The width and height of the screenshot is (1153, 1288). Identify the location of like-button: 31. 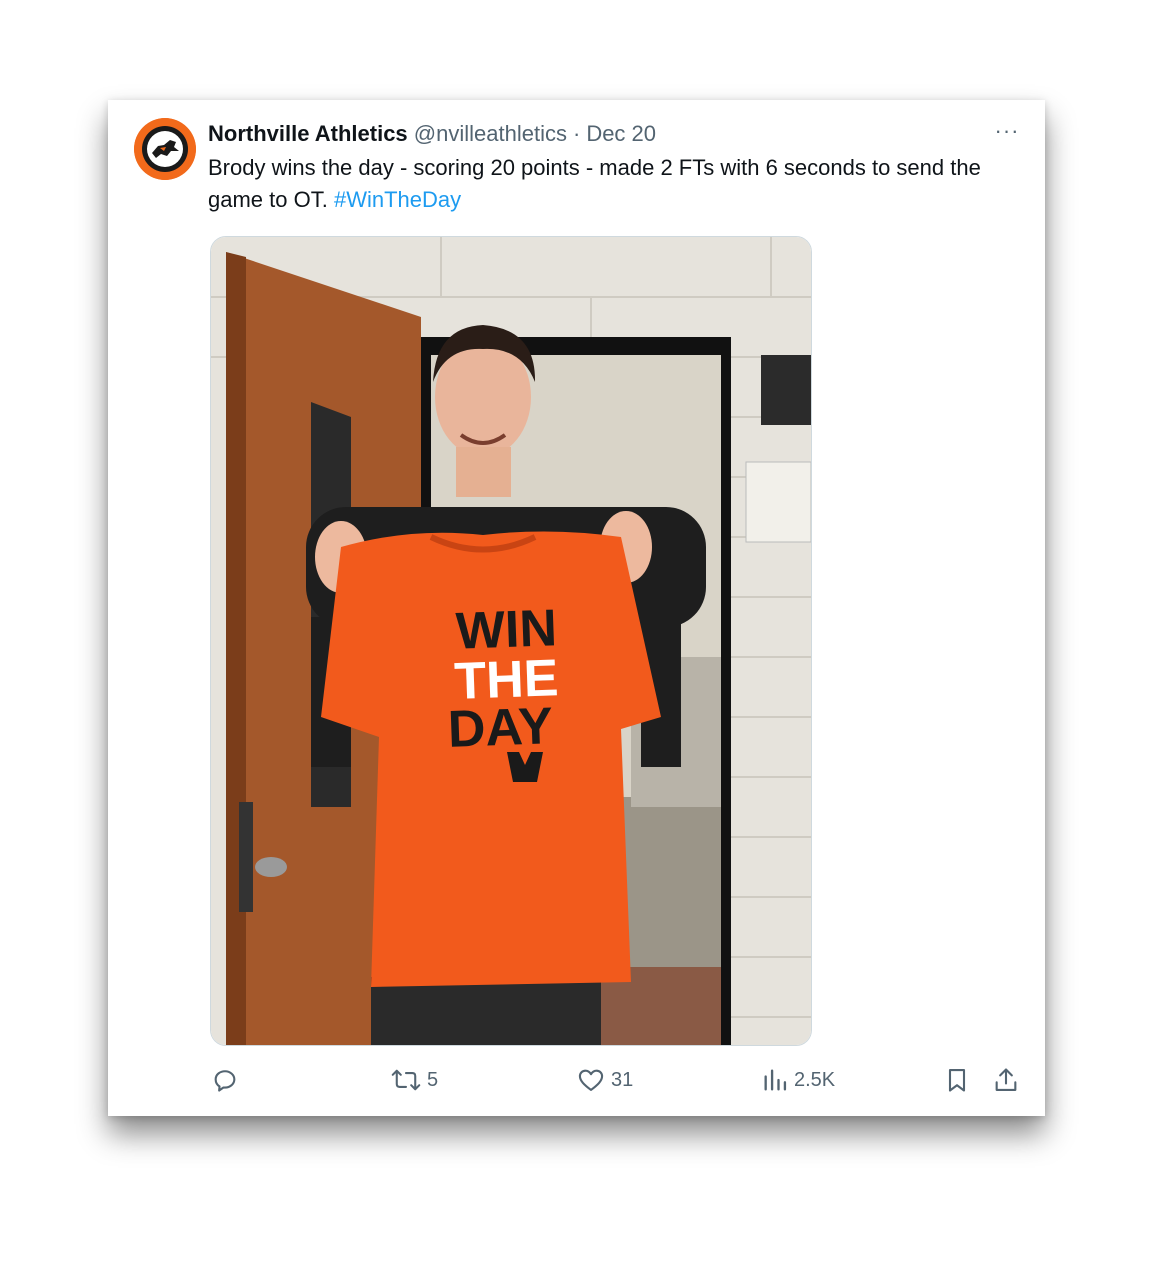
(605, 1080).